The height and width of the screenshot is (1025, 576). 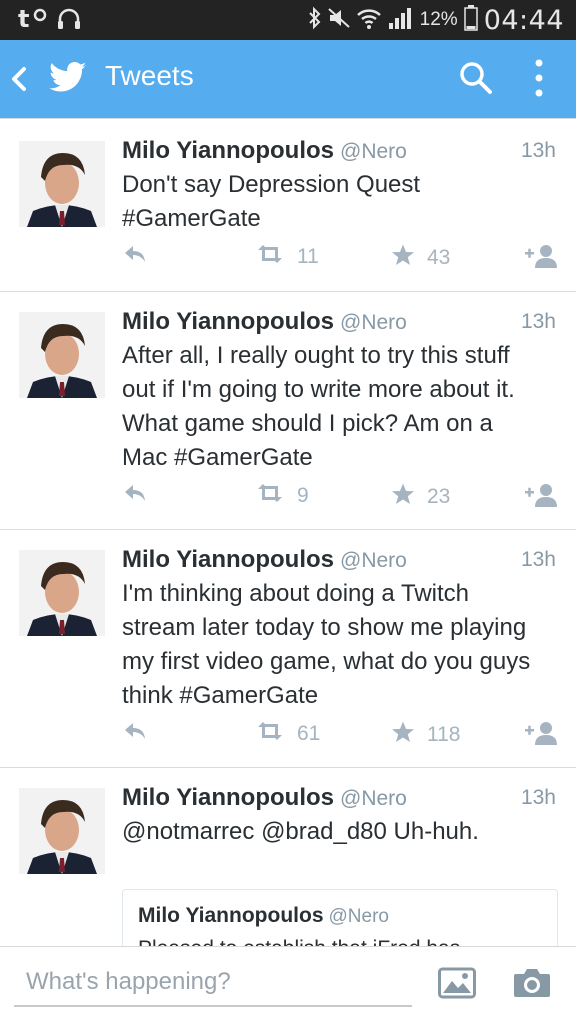 What do you see at coordinates (438, 19) in the screenshot?
I see `battery-percent: 12%` at bounding box center [438, 19].